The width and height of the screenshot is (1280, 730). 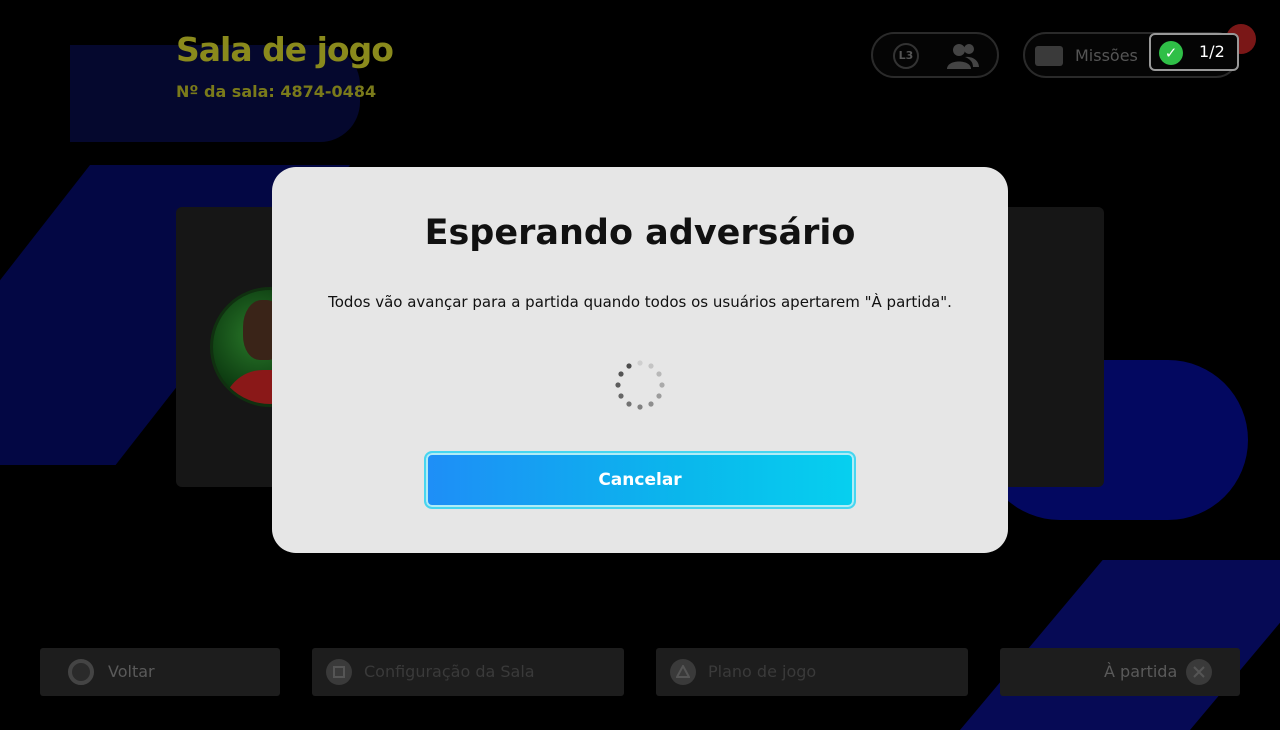 What do you see at coordinates (1141, 671) in the screenshot?
I see `to-match-label: À partida` at bounding box center [1141, 671].